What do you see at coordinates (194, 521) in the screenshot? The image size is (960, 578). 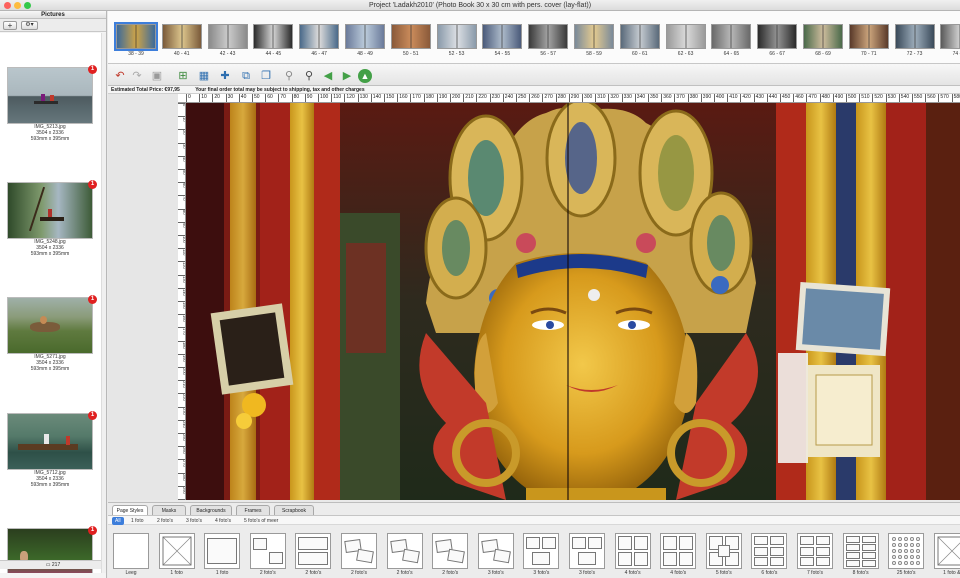 I see `filter-3-fotos: 3 foto's` at bounding box center [194, 521].